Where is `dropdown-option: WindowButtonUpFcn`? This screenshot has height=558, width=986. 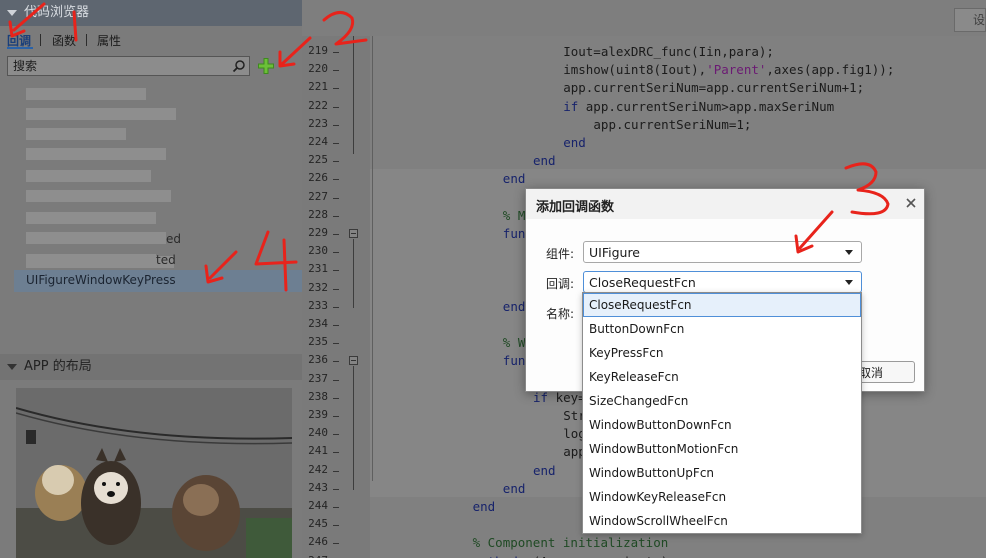 dropdown-option: WindowButtonUpFcn is located at coordinates (722, 473).